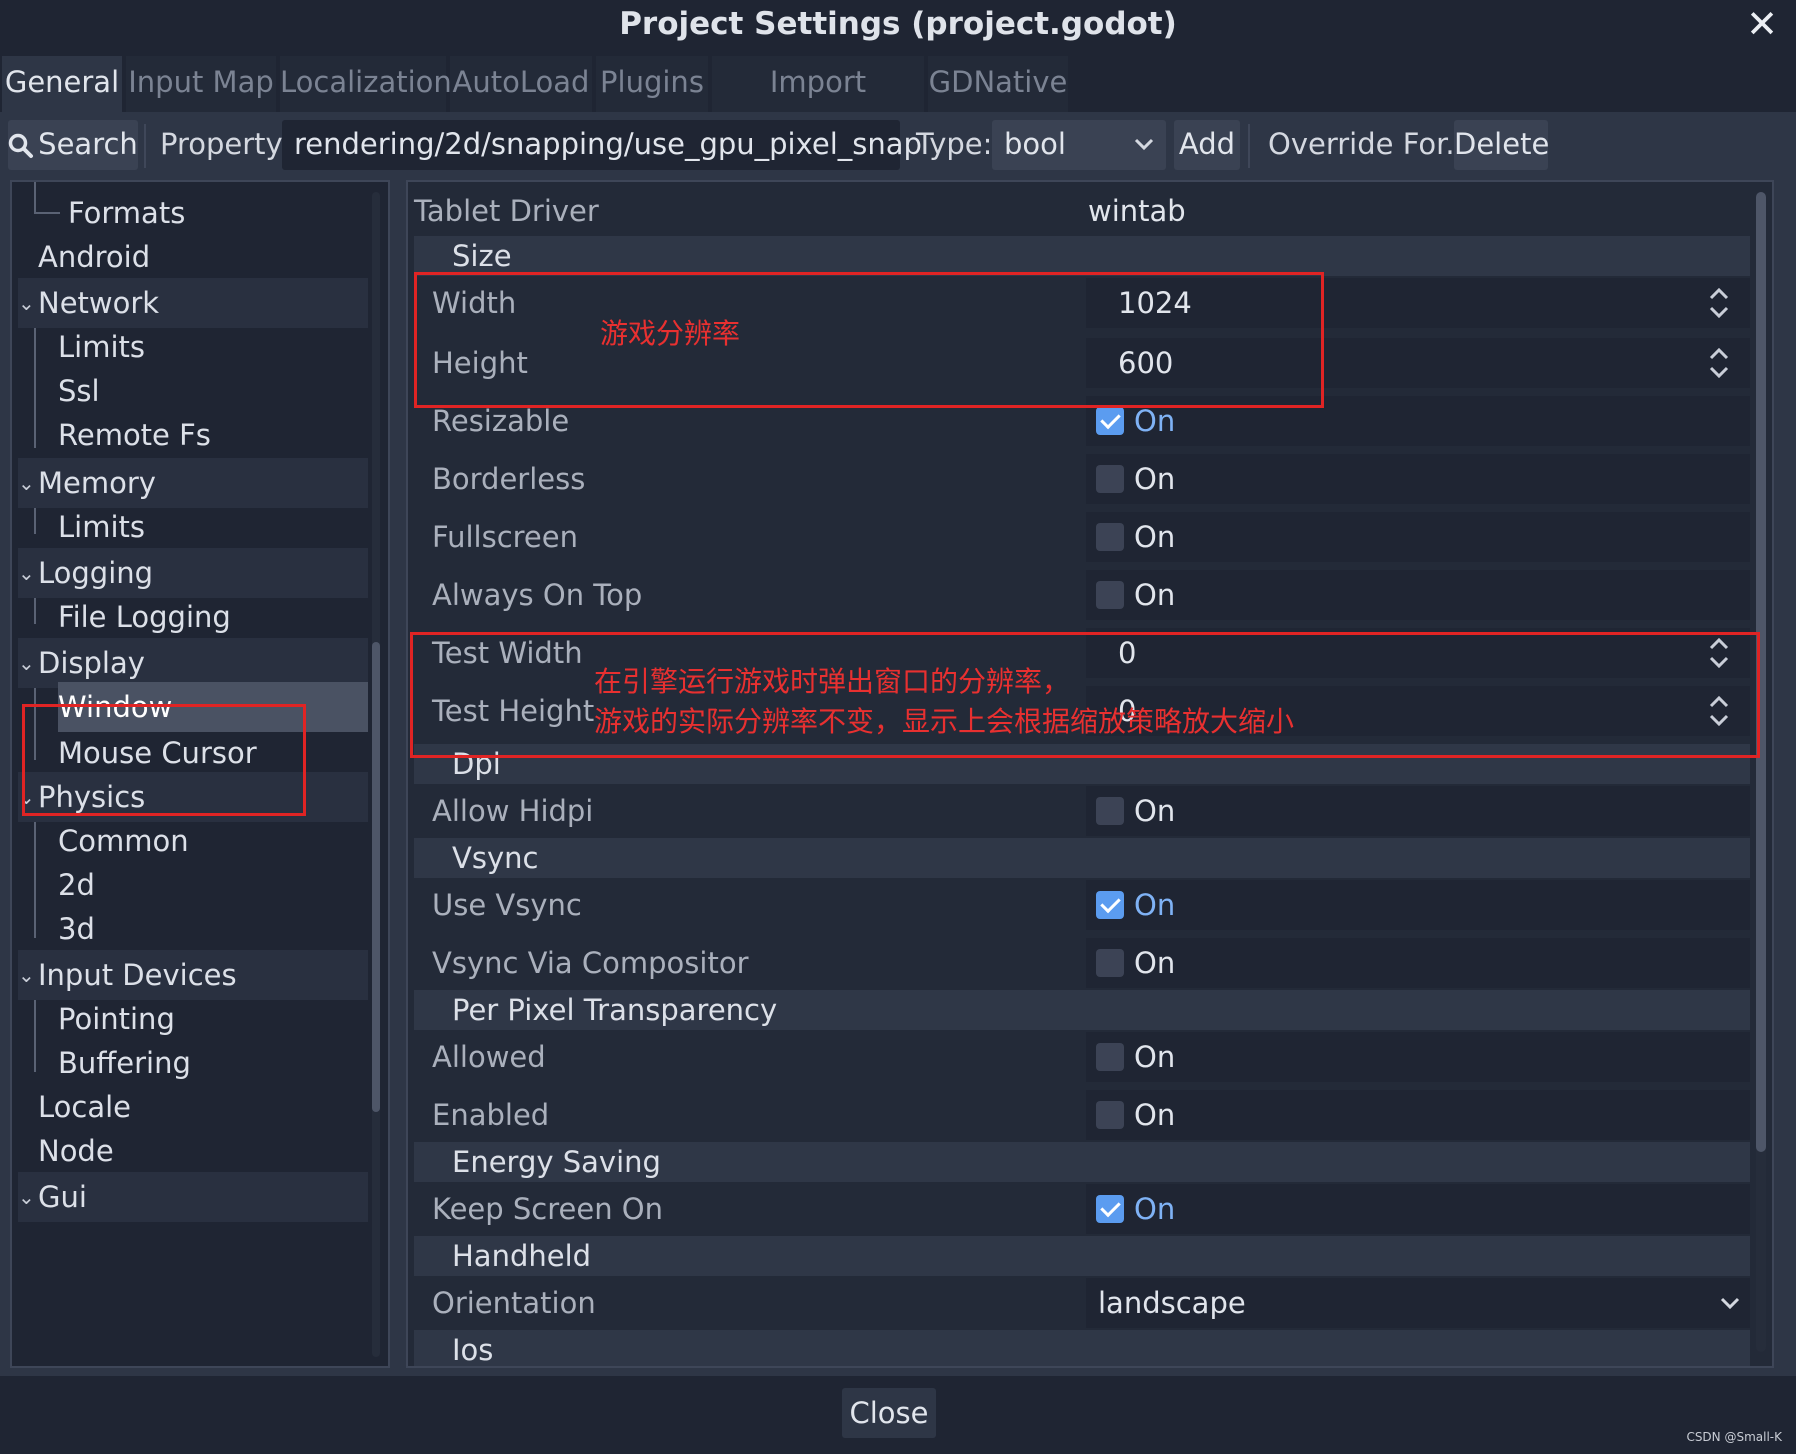 The height and width of the screenshot is (1454, 1796). I want to click on allow-hidpi-checkbox: On, so click(1418, 811).